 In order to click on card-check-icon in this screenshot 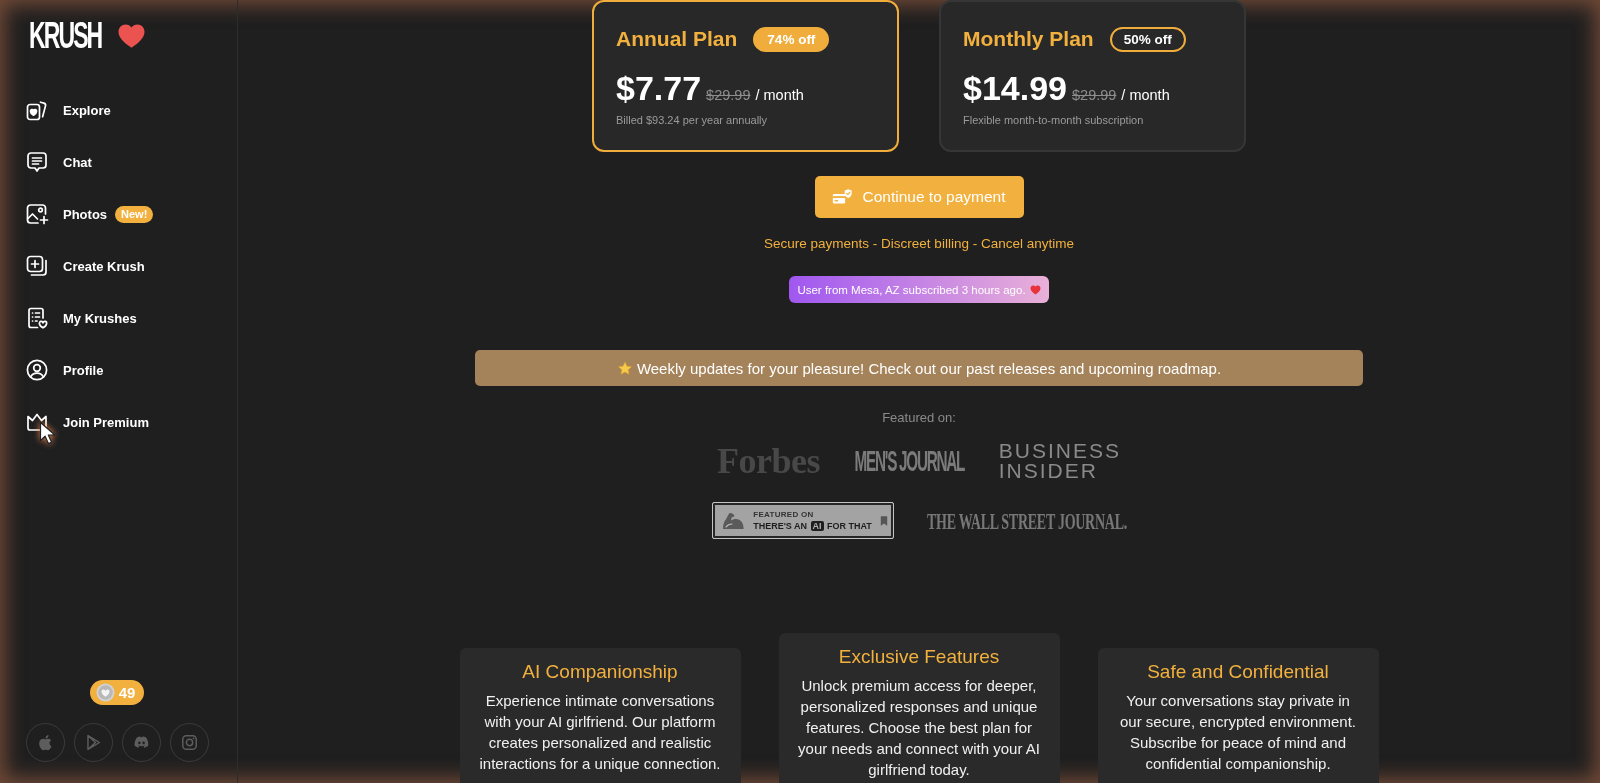, I will do `click(843, 197)`.